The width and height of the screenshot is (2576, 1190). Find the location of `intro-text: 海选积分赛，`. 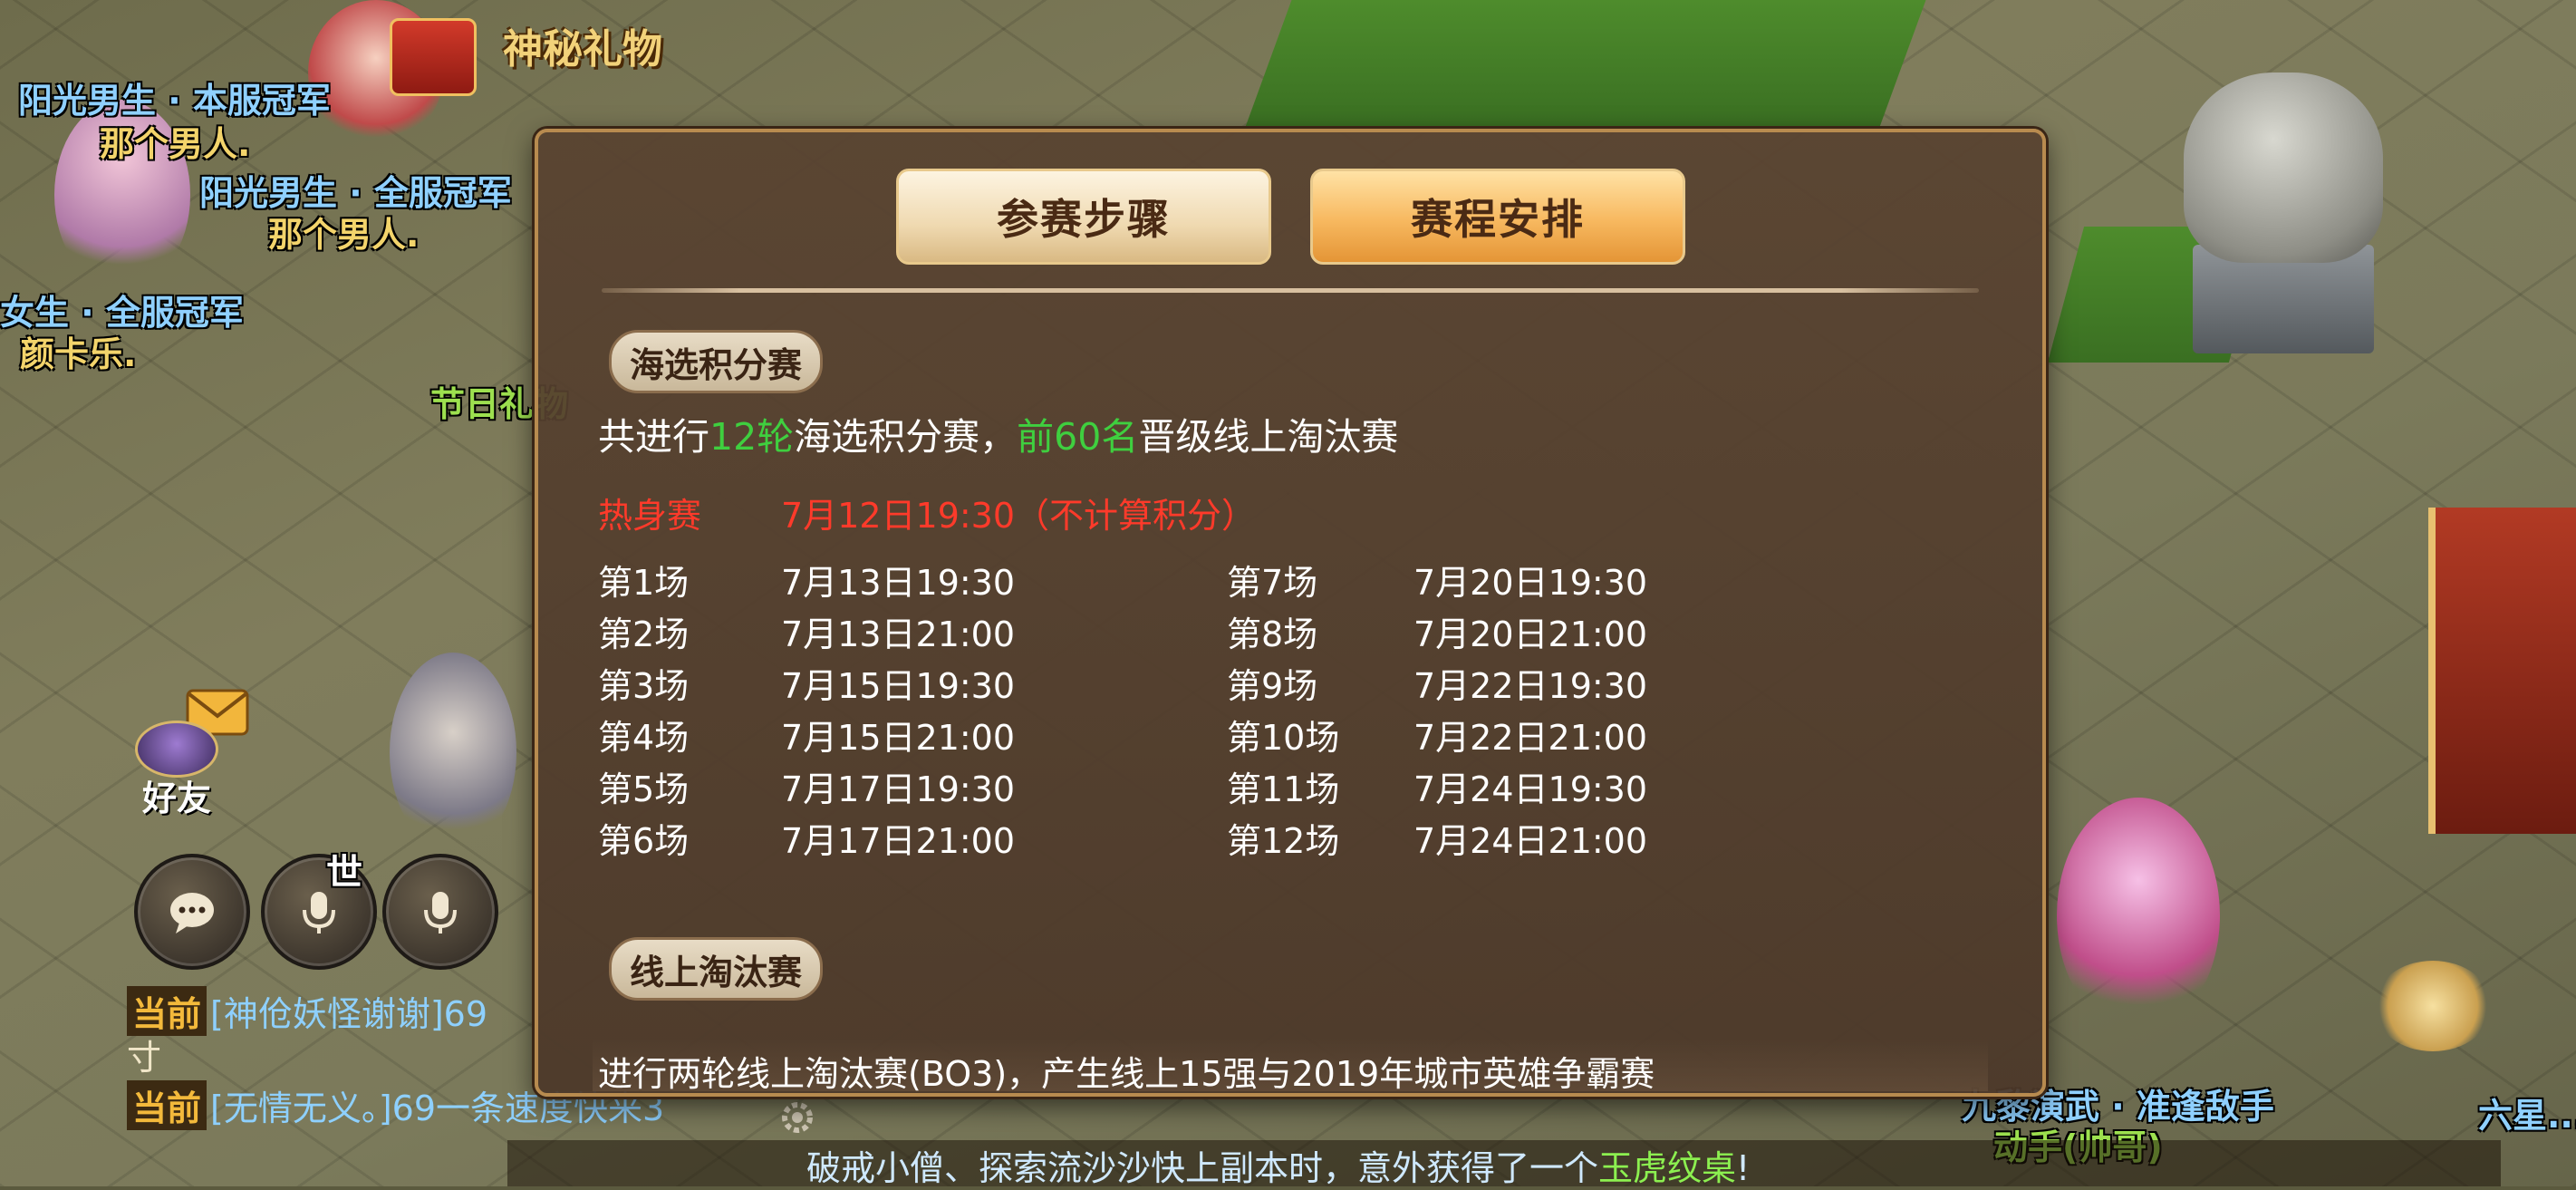

intro-text: 海选积分赛， is located at coordinates (906, 437).